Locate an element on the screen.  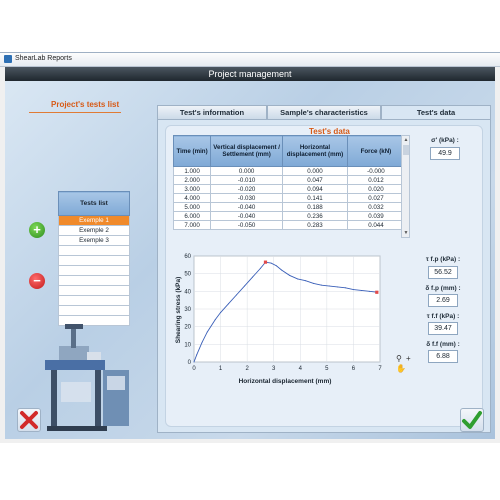
title-bar: ShearLab Reports is located at coordinates (250, 60).